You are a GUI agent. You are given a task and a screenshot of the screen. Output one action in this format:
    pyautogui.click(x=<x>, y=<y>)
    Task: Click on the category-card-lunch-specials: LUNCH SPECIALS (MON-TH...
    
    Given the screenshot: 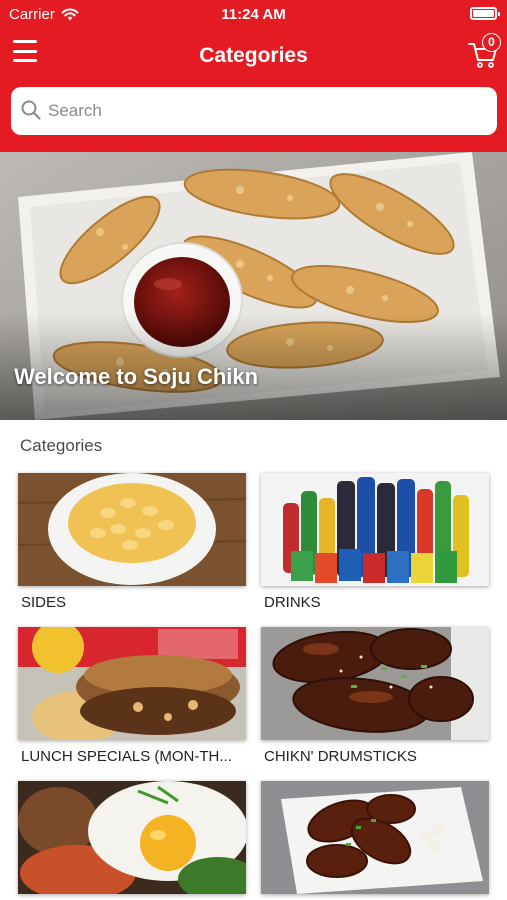 What is the action you would take?
    pyautogui.click(x=132, y=696)
    